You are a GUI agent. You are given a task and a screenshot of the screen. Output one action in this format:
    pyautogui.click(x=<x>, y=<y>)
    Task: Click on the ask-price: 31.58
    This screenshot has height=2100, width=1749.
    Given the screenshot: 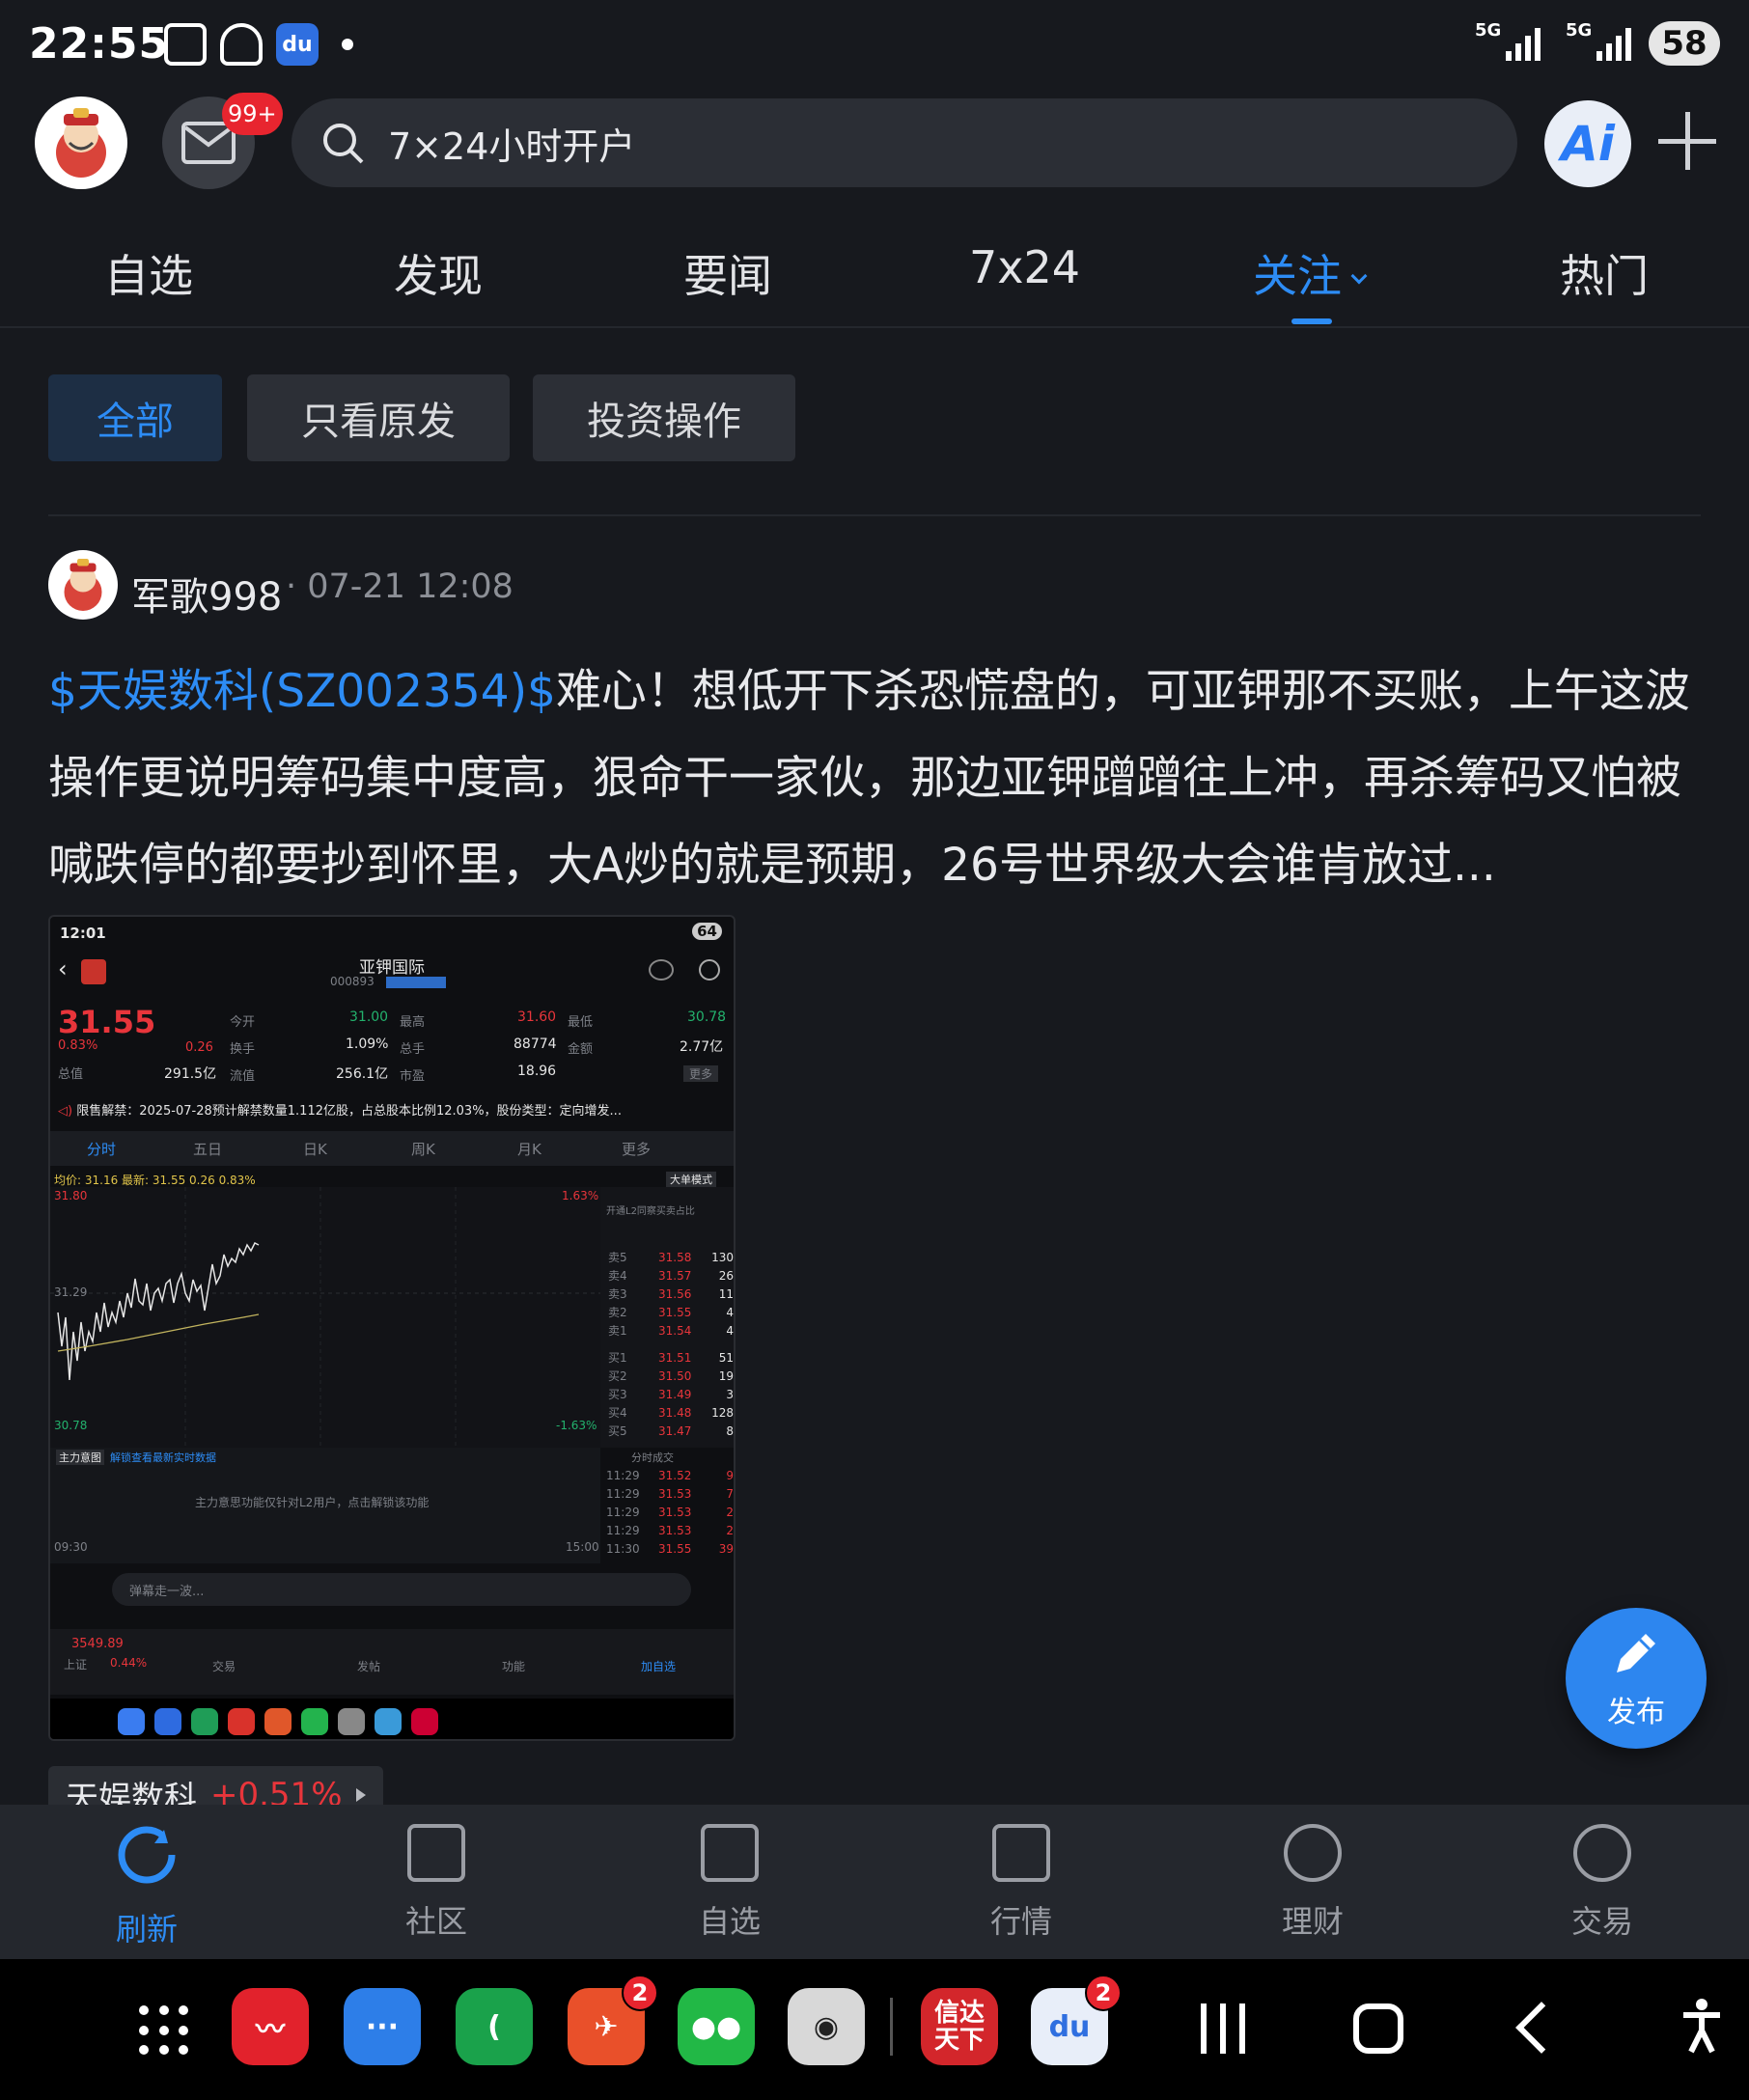 What is the action you would take?
    pyautogui.click(x=675, y=1257)
    